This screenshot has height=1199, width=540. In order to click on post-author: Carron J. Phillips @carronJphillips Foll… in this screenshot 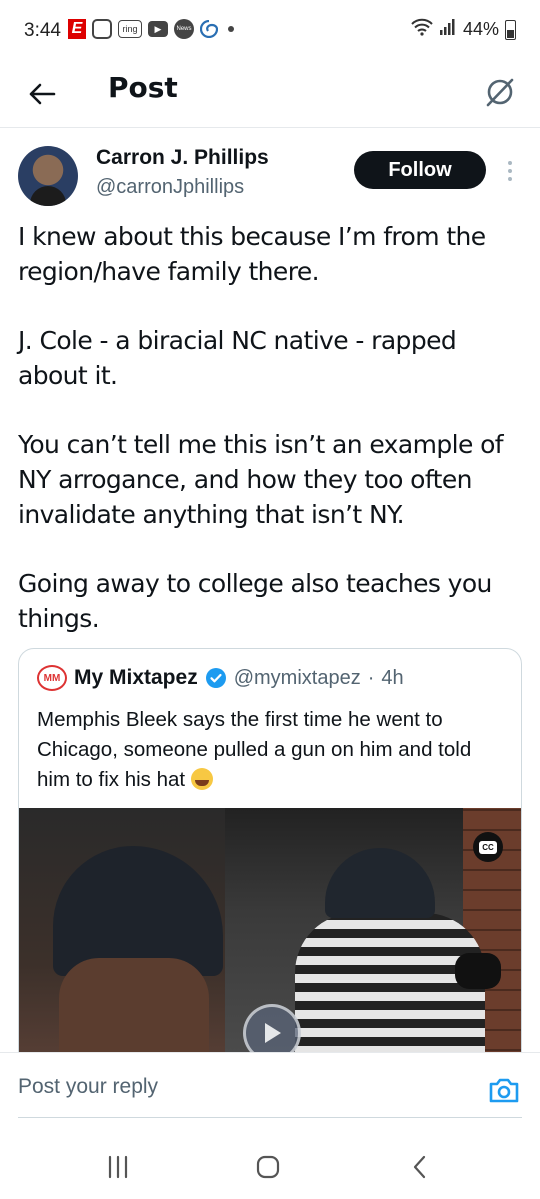, I will do `click(270, 175)`.